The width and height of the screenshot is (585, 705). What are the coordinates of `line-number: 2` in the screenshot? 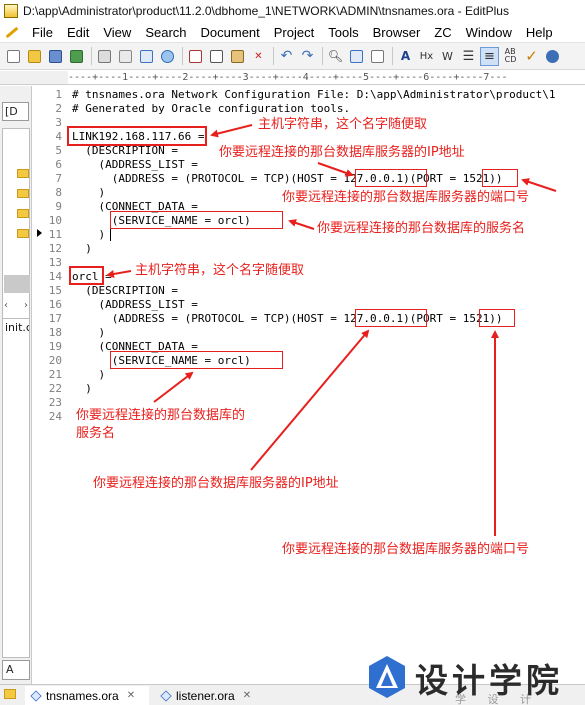 It's located at (58, 108).